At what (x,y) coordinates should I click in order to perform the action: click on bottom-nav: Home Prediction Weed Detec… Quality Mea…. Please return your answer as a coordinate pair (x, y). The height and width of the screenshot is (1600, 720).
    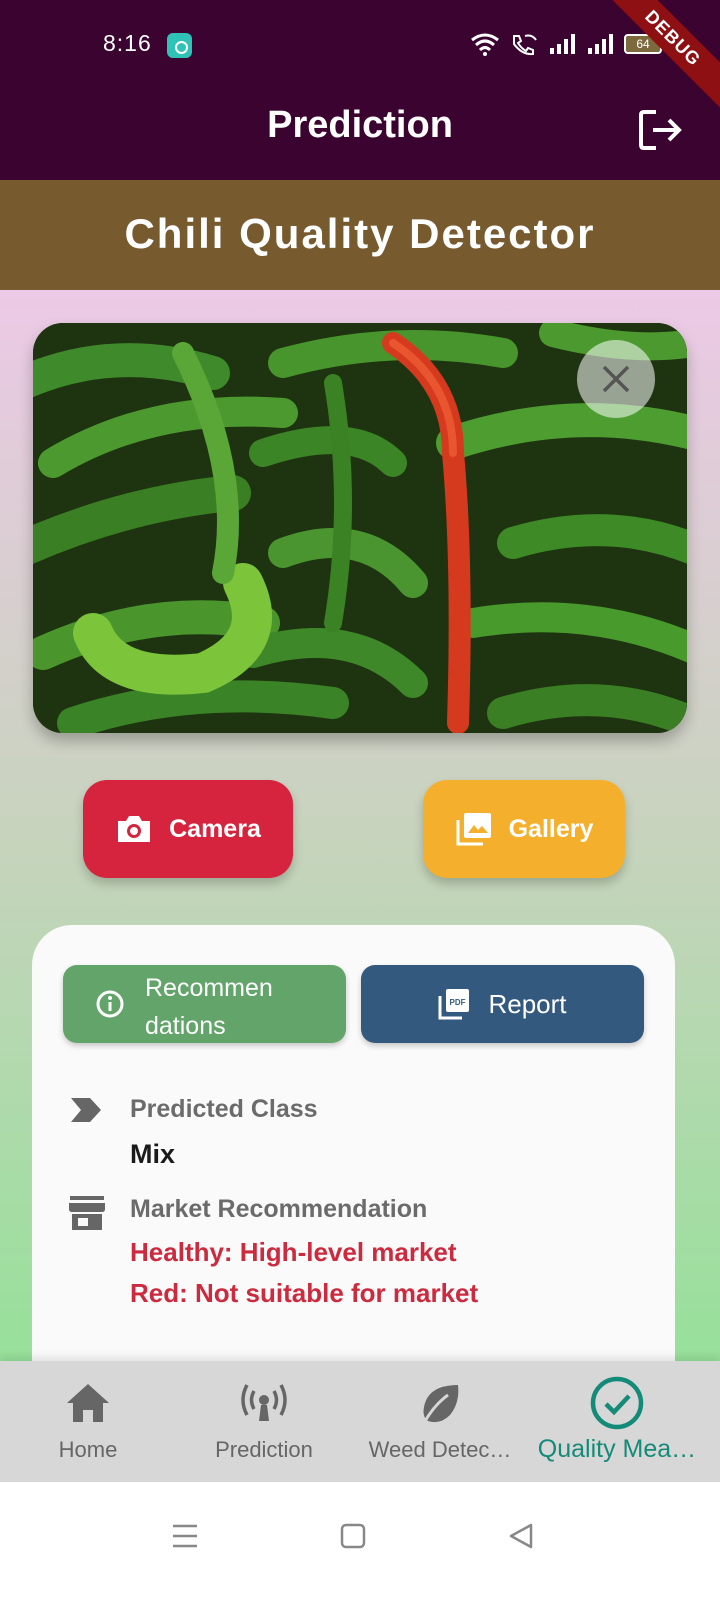
    Looking at the image, I should click on (360, 1421).